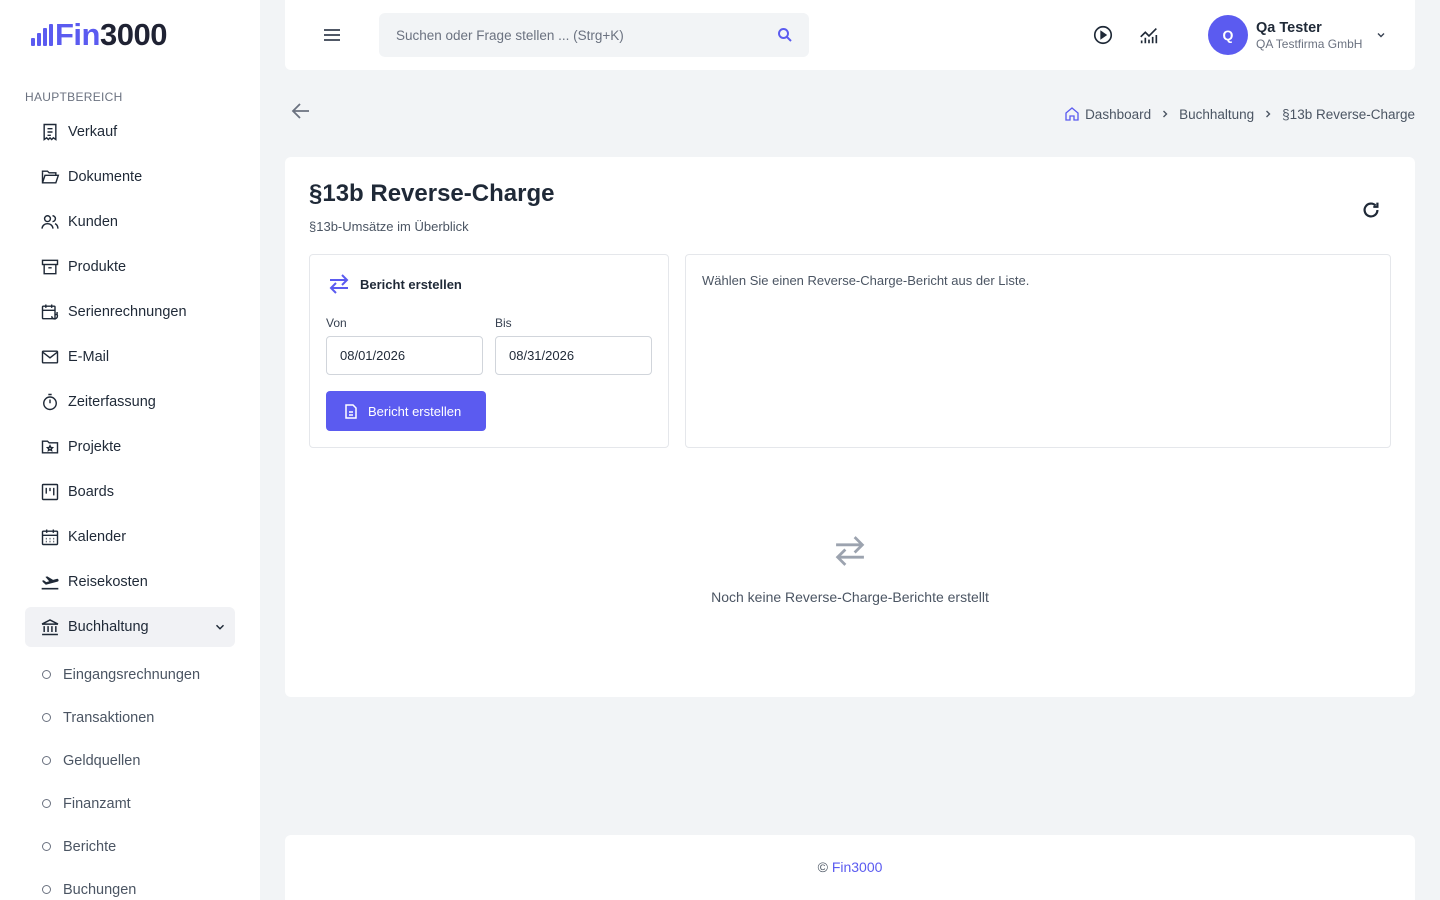  What do you see at coordinates (130, 132) in the screenshot?
I see `sidebar-item-verkauf: Verkauf` at bounding box center [130, 132].